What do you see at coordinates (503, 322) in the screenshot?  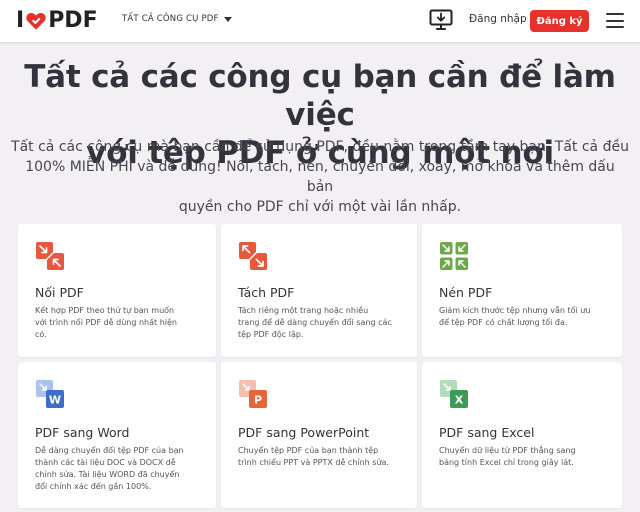 I see `description-line: để tệp PDF có chất lượng tối đa.` at bounding box center [503, 322].